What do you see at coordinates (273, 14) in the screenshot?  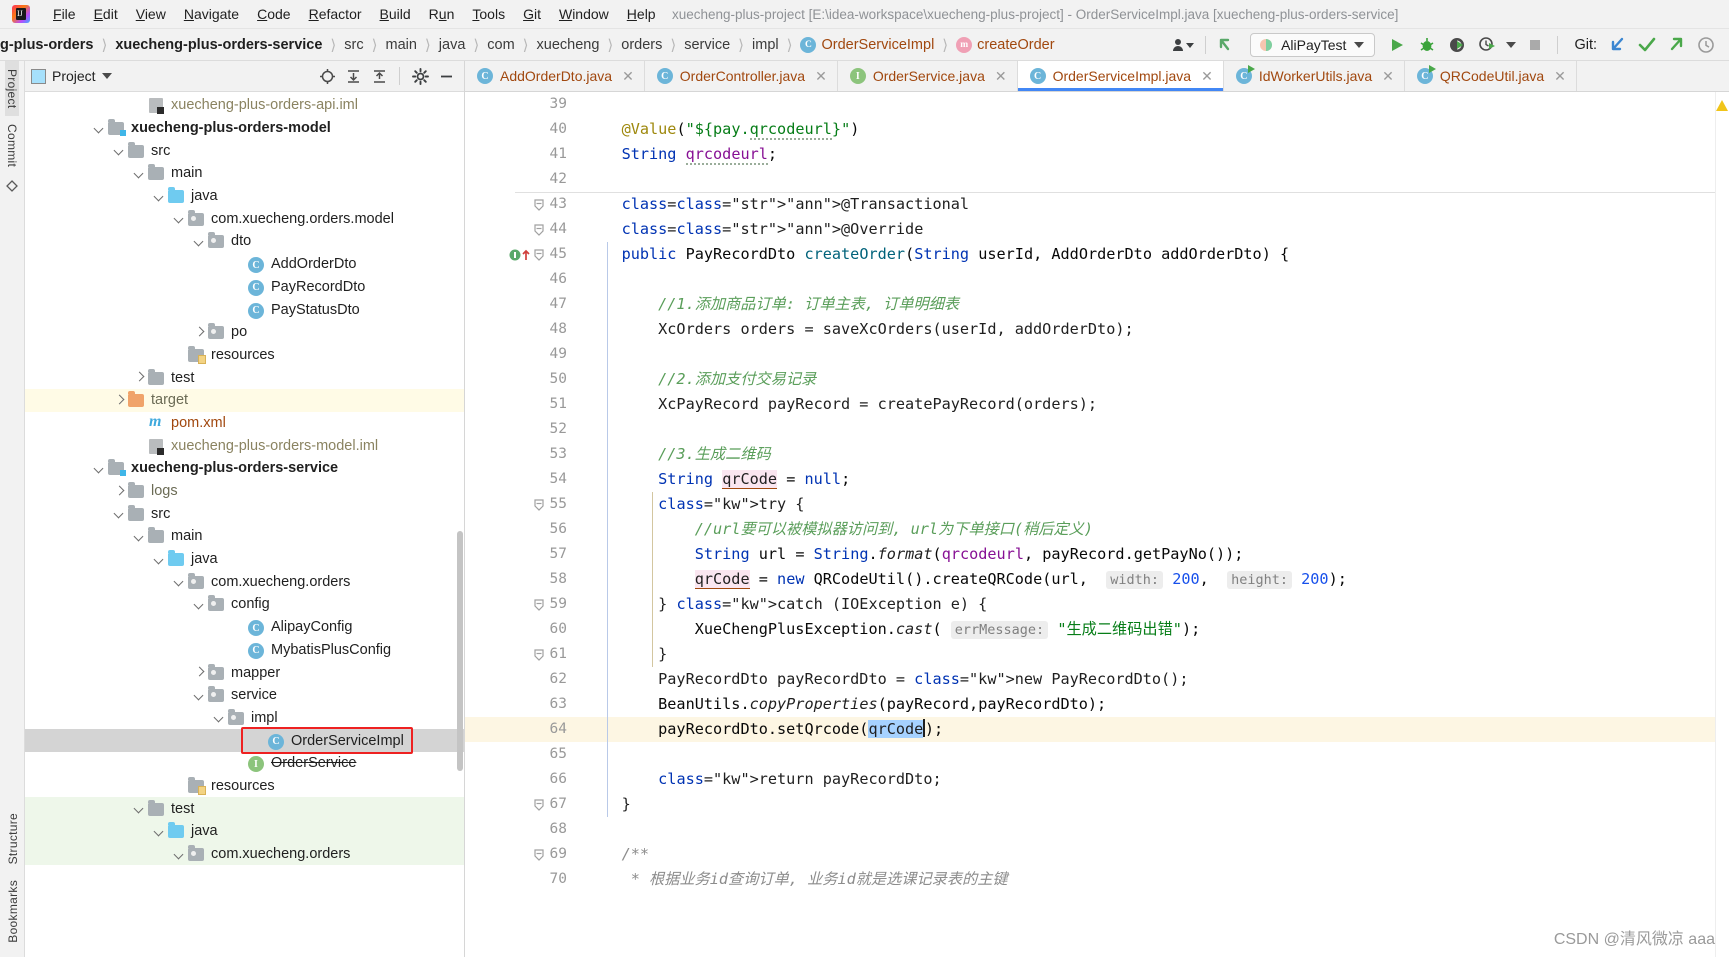 I see `menu-code: Code` at bounding box center [273, 14].